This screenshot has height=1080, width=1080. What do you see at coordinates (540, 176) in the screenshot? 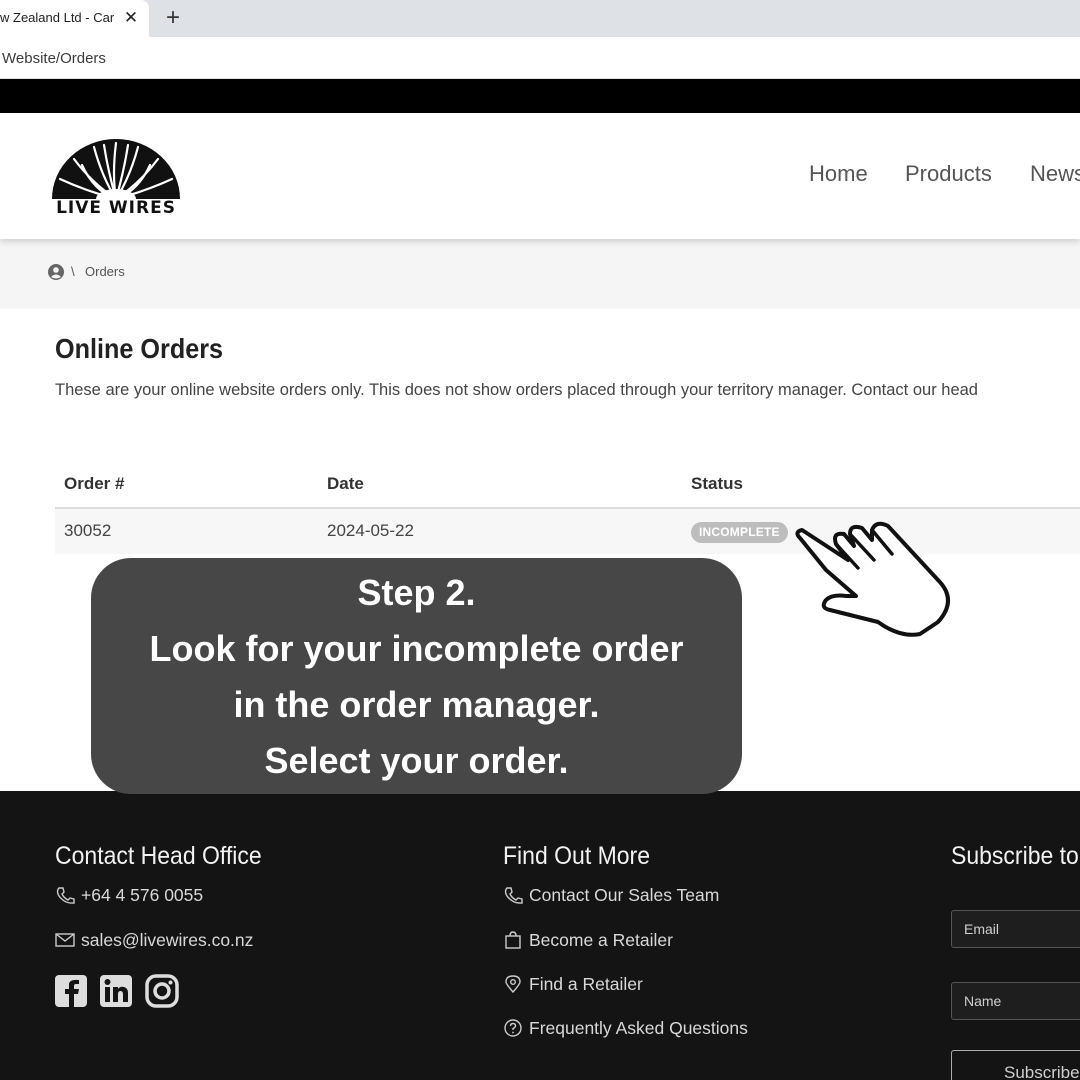
I see `site-header: LIVE WIRES Home Products News` at bounding box center [540, 176].